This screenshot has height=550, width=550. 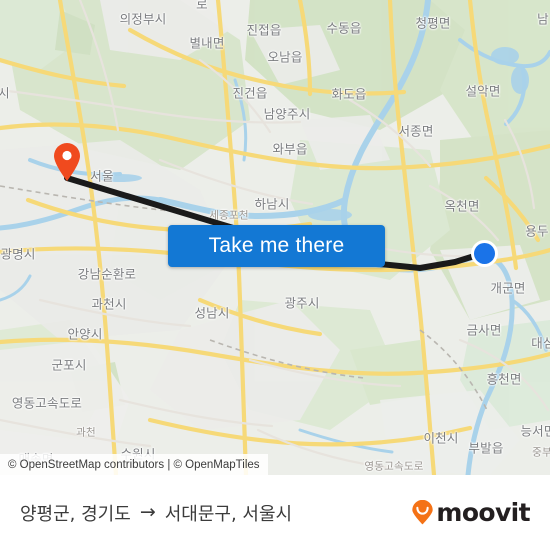 What do you see at coordinates (483, 512) in the screenshot?
I see `moovit-wordmark: moovit` at bounding box center [483, 512].